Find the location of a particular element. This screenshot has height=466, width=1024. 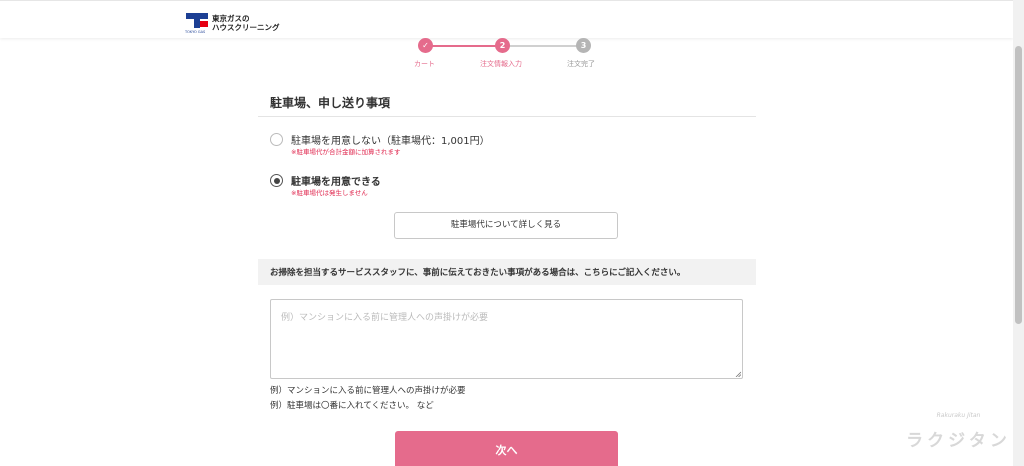

tokyo-gas-logo-icon: TOKYO GAS is located at coordinates (196, 23).